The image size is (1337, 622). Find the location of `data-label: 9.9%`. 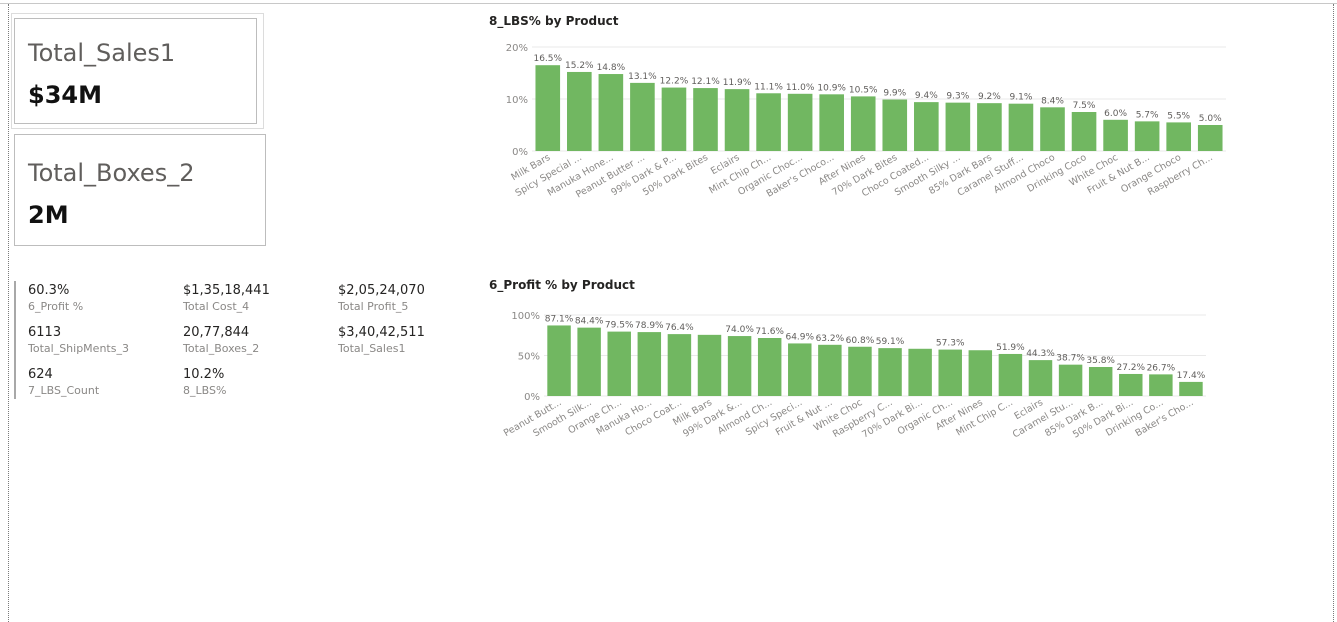

data-label: 9.9% is located at coordinates (894, 94).